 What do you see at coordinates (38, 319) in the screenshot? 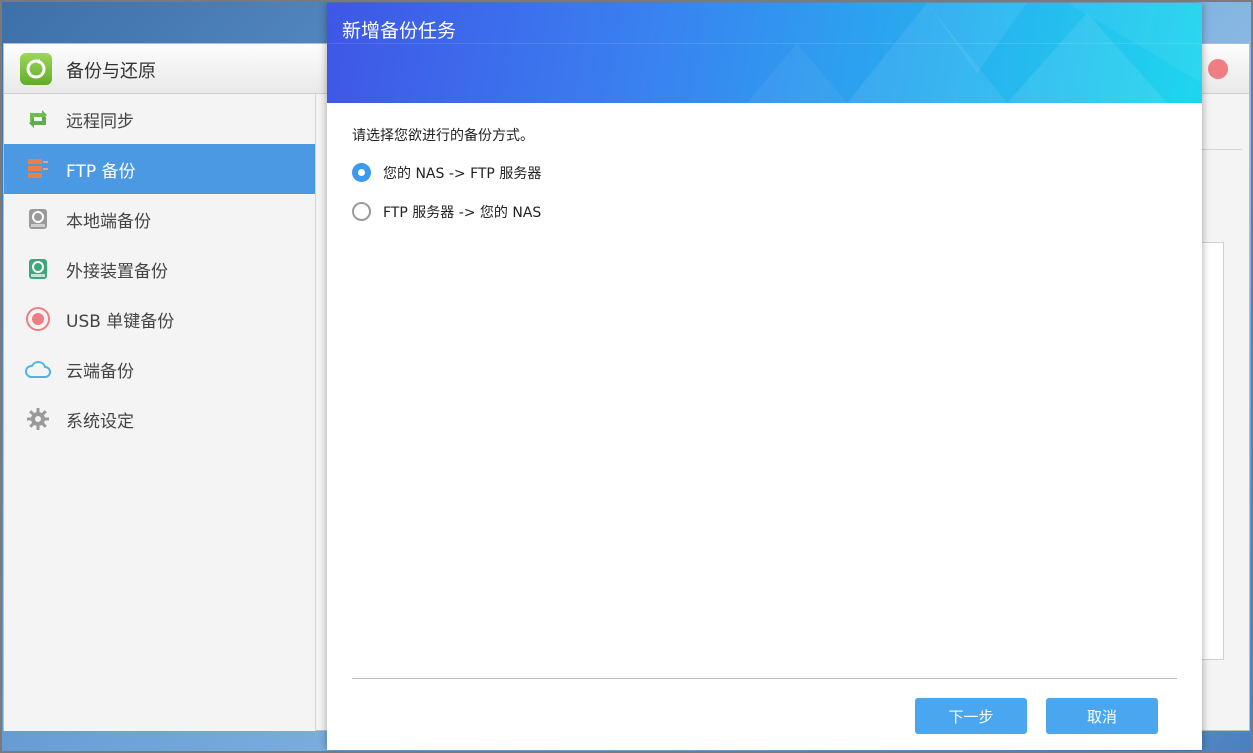
I see `usb-button-icon` at bounding box center [38, 319].